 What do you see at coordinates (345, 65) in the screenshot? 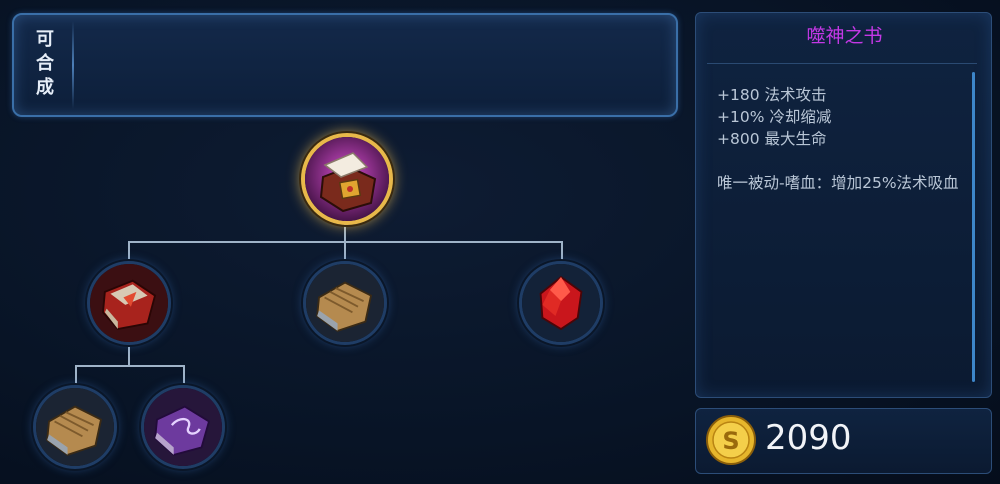
I see `compose-panel: 可合成` at bounding box center [345, 65].